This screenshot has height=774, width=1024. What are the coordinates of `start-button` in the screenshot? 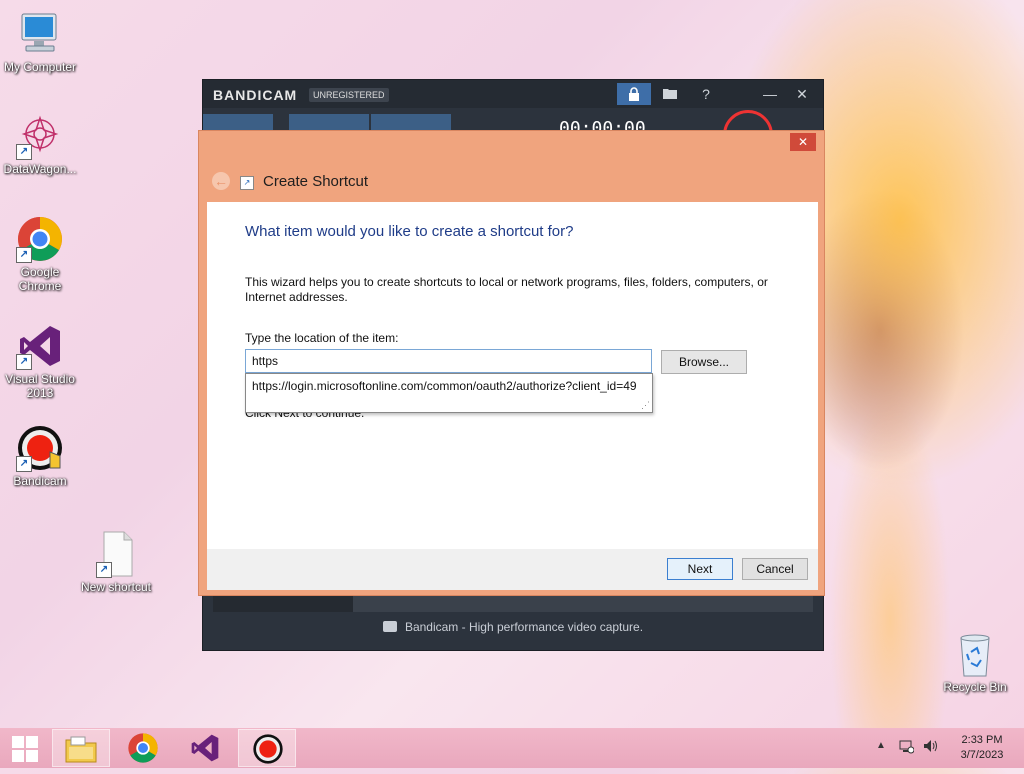 It's located at (25, 748).